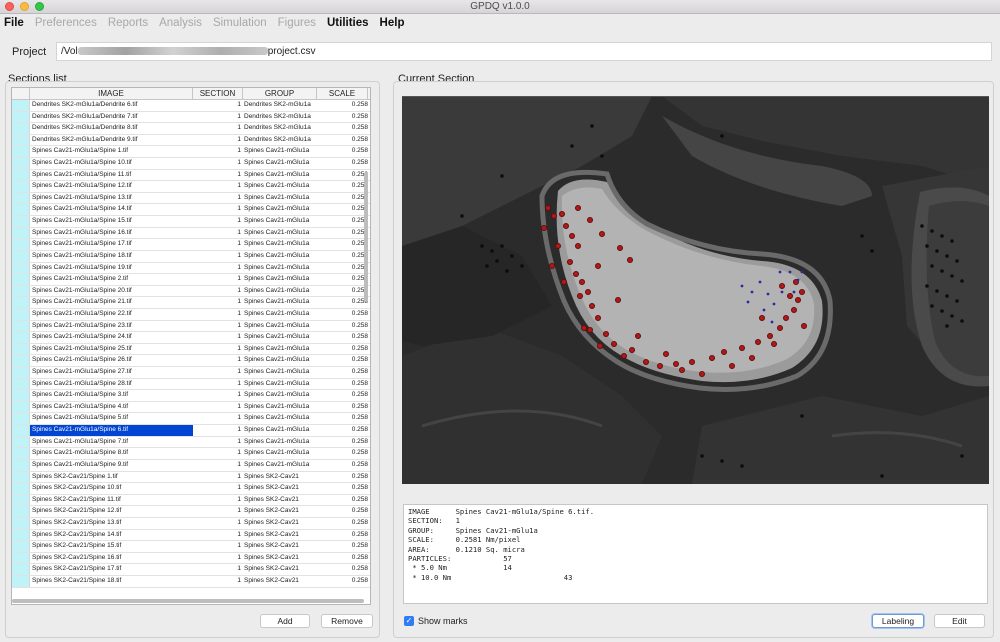 The image size is (1000, 642). What do you see at coordinates (524, 51) in the screenshot?
I see `project-path-field: /Vol project.csv` at bounding box center [524, 51].